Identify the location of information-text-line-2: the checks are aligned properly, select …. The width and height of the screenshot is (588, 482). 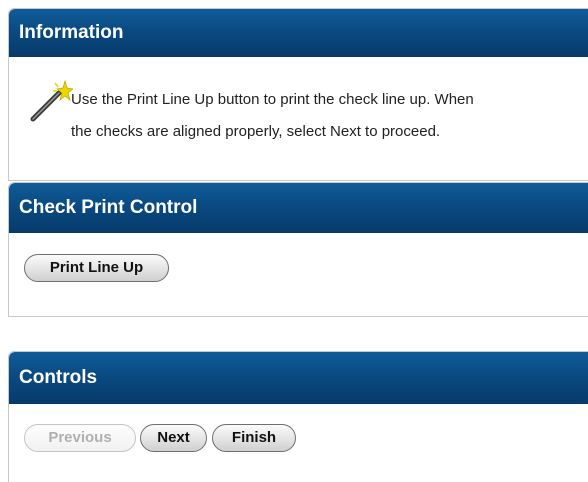
(256, 131).